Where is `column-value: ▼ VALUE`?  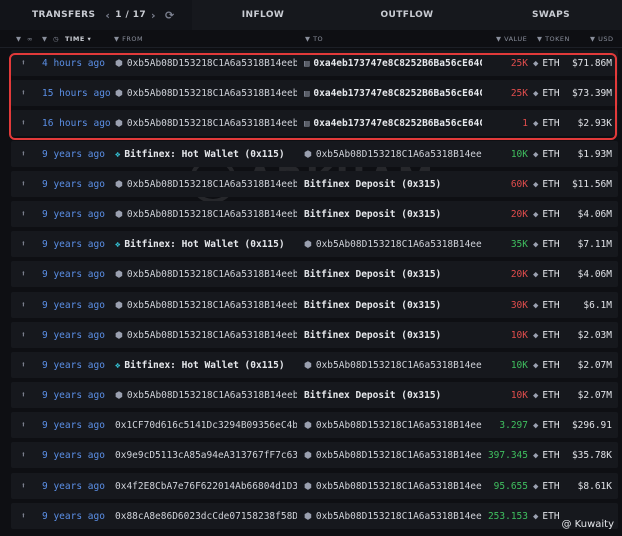
column-value: ▼ VALUE is located at coordinates (511, 39).